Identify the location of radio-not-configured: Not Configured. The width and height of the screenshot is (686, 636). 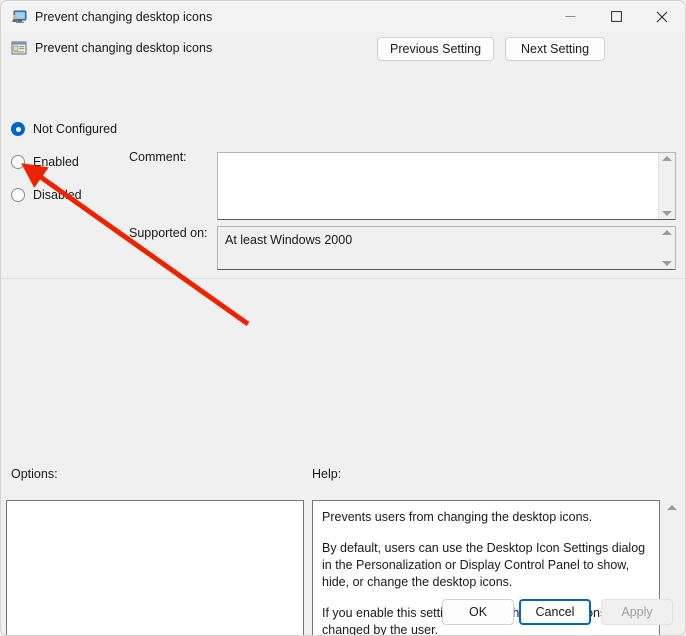
(64, 129).